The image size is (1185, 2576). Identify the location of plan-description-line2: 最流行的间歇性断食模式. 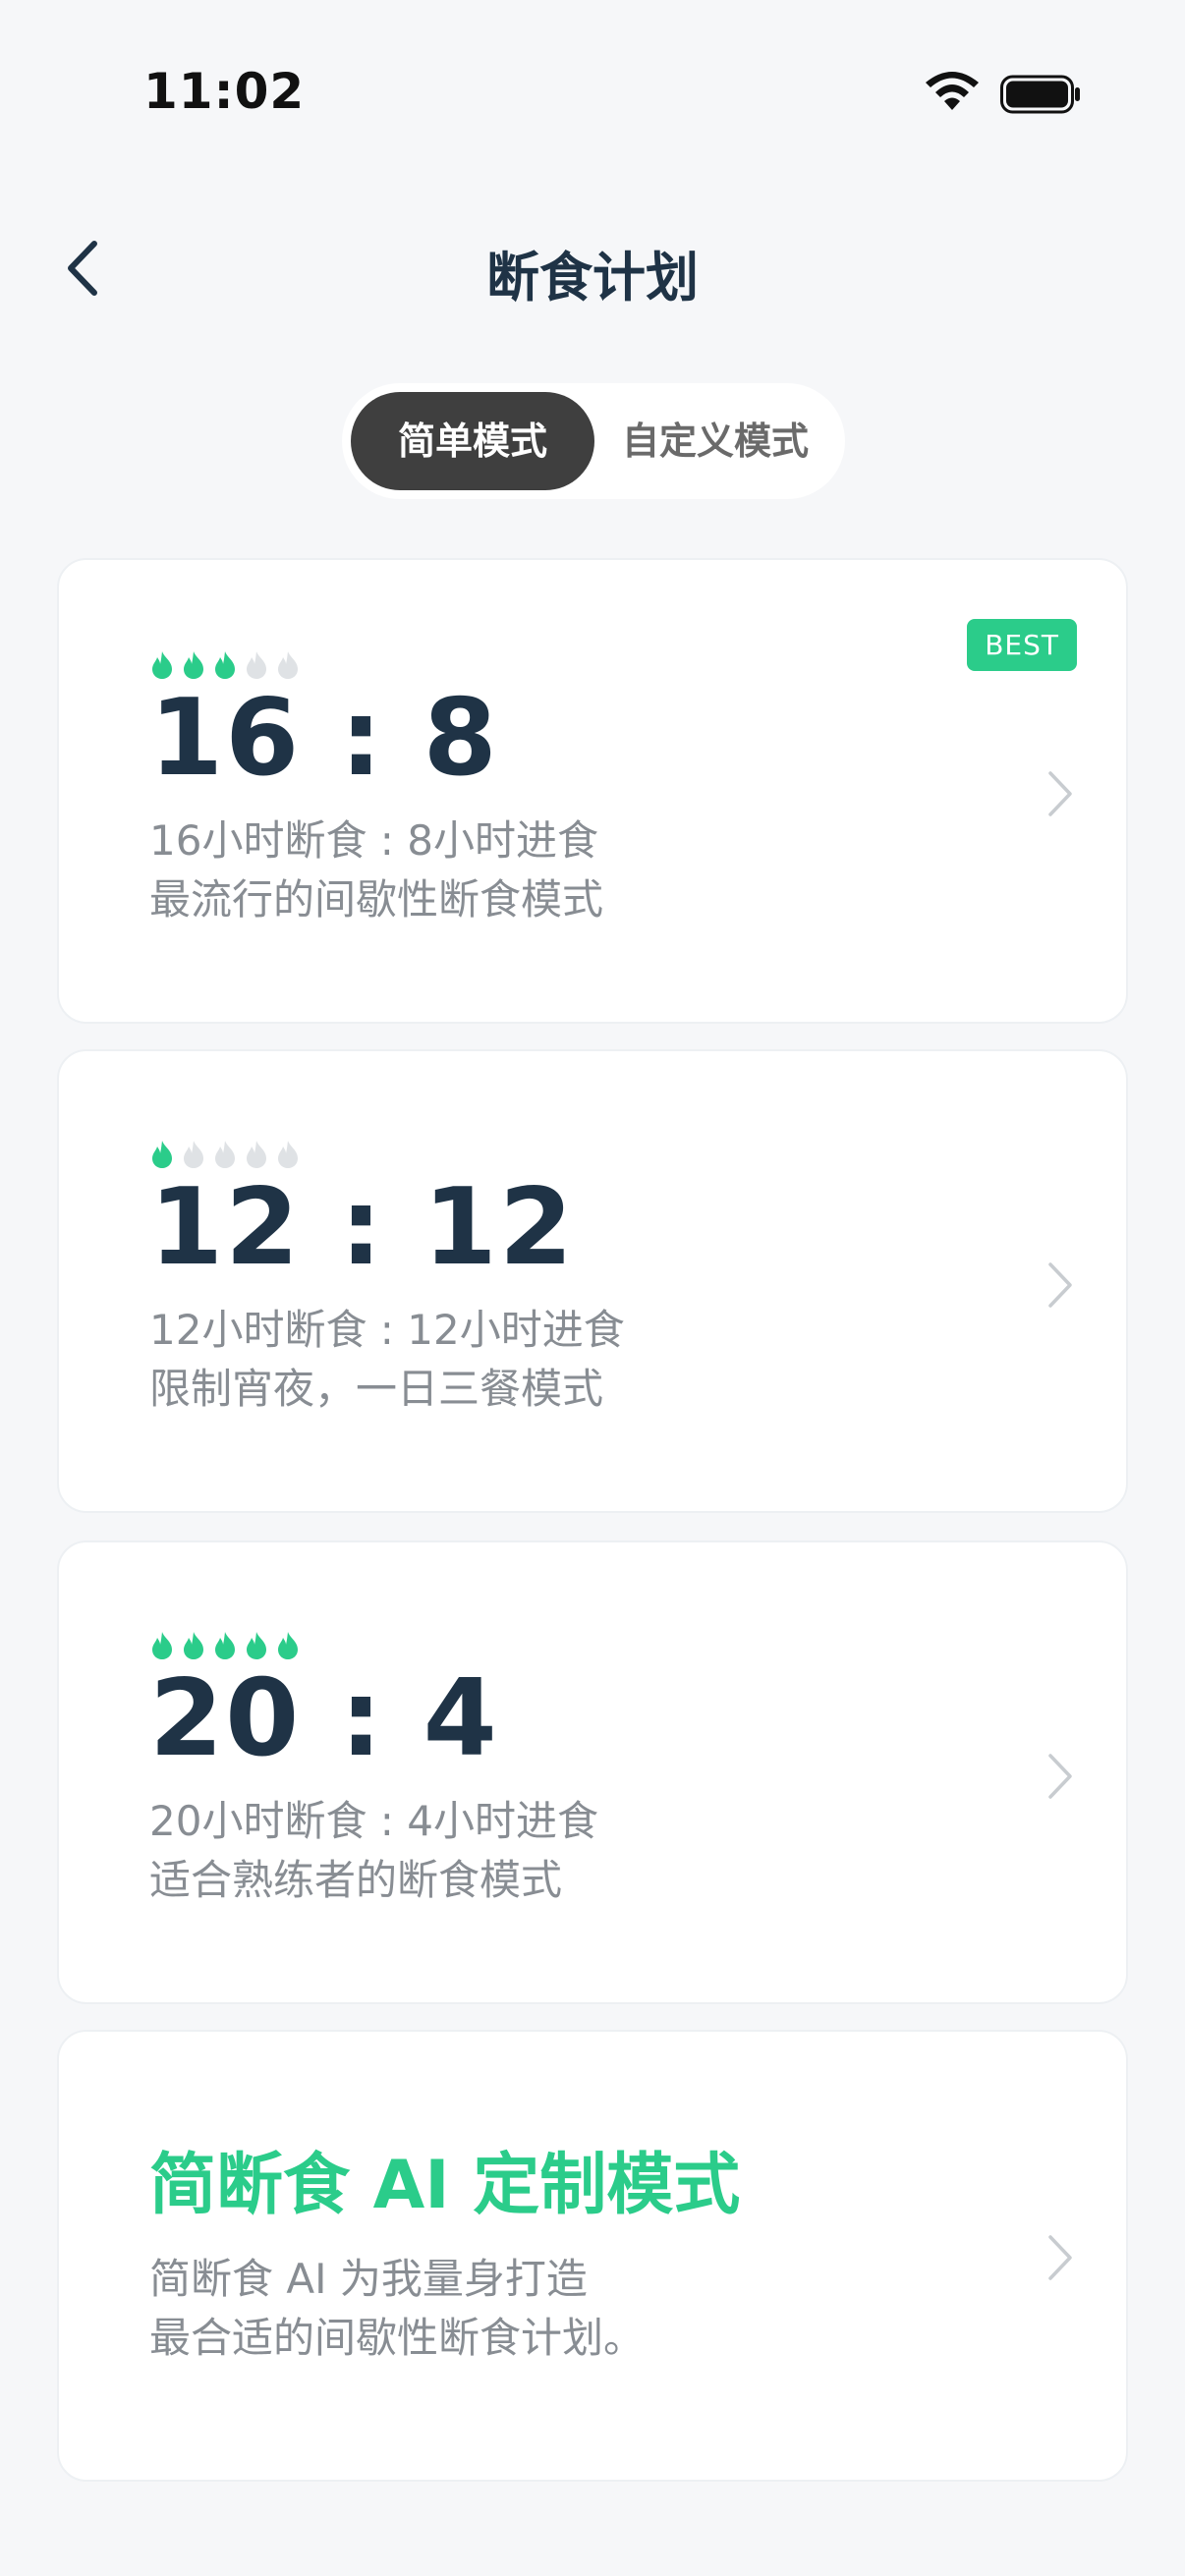
(377, 899).